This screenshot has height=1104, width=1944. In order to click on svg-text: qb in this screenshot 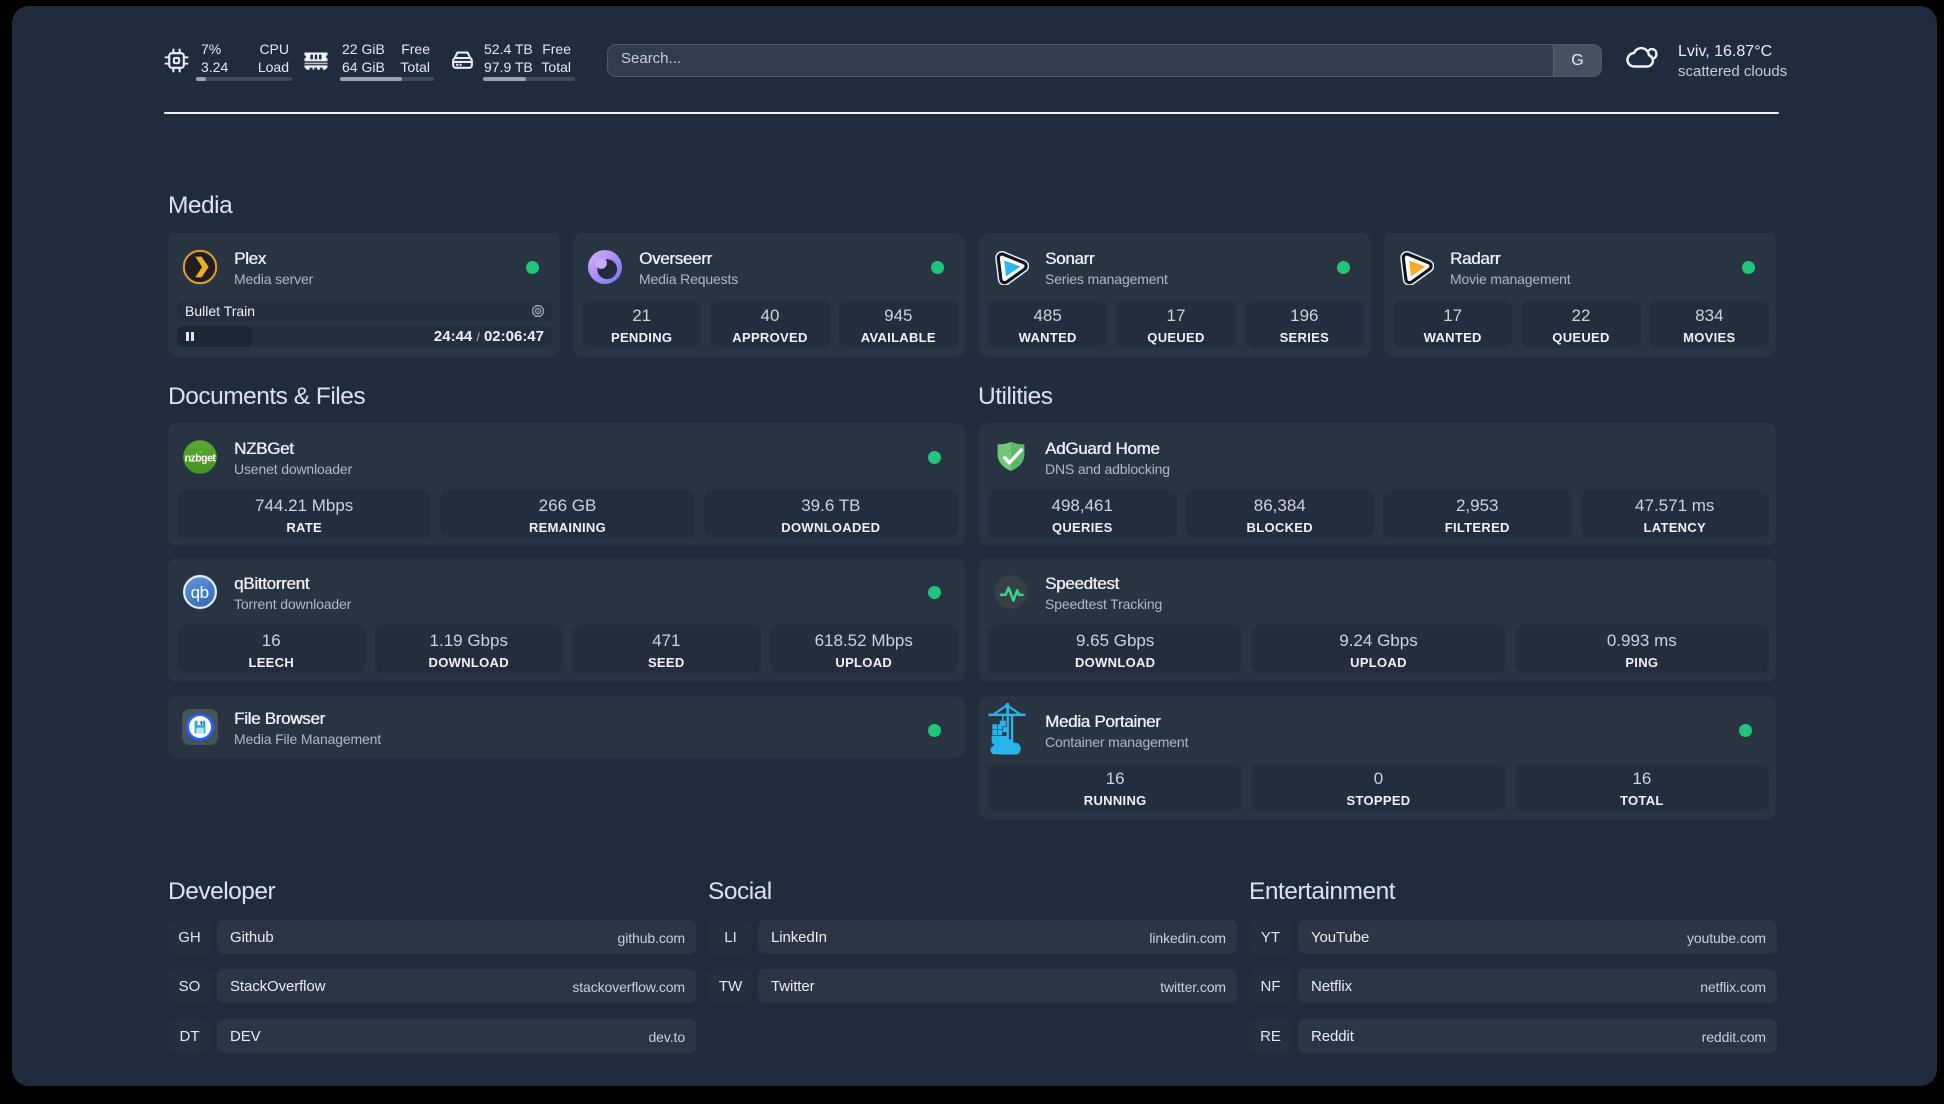, I will do `click(200, 592)`.